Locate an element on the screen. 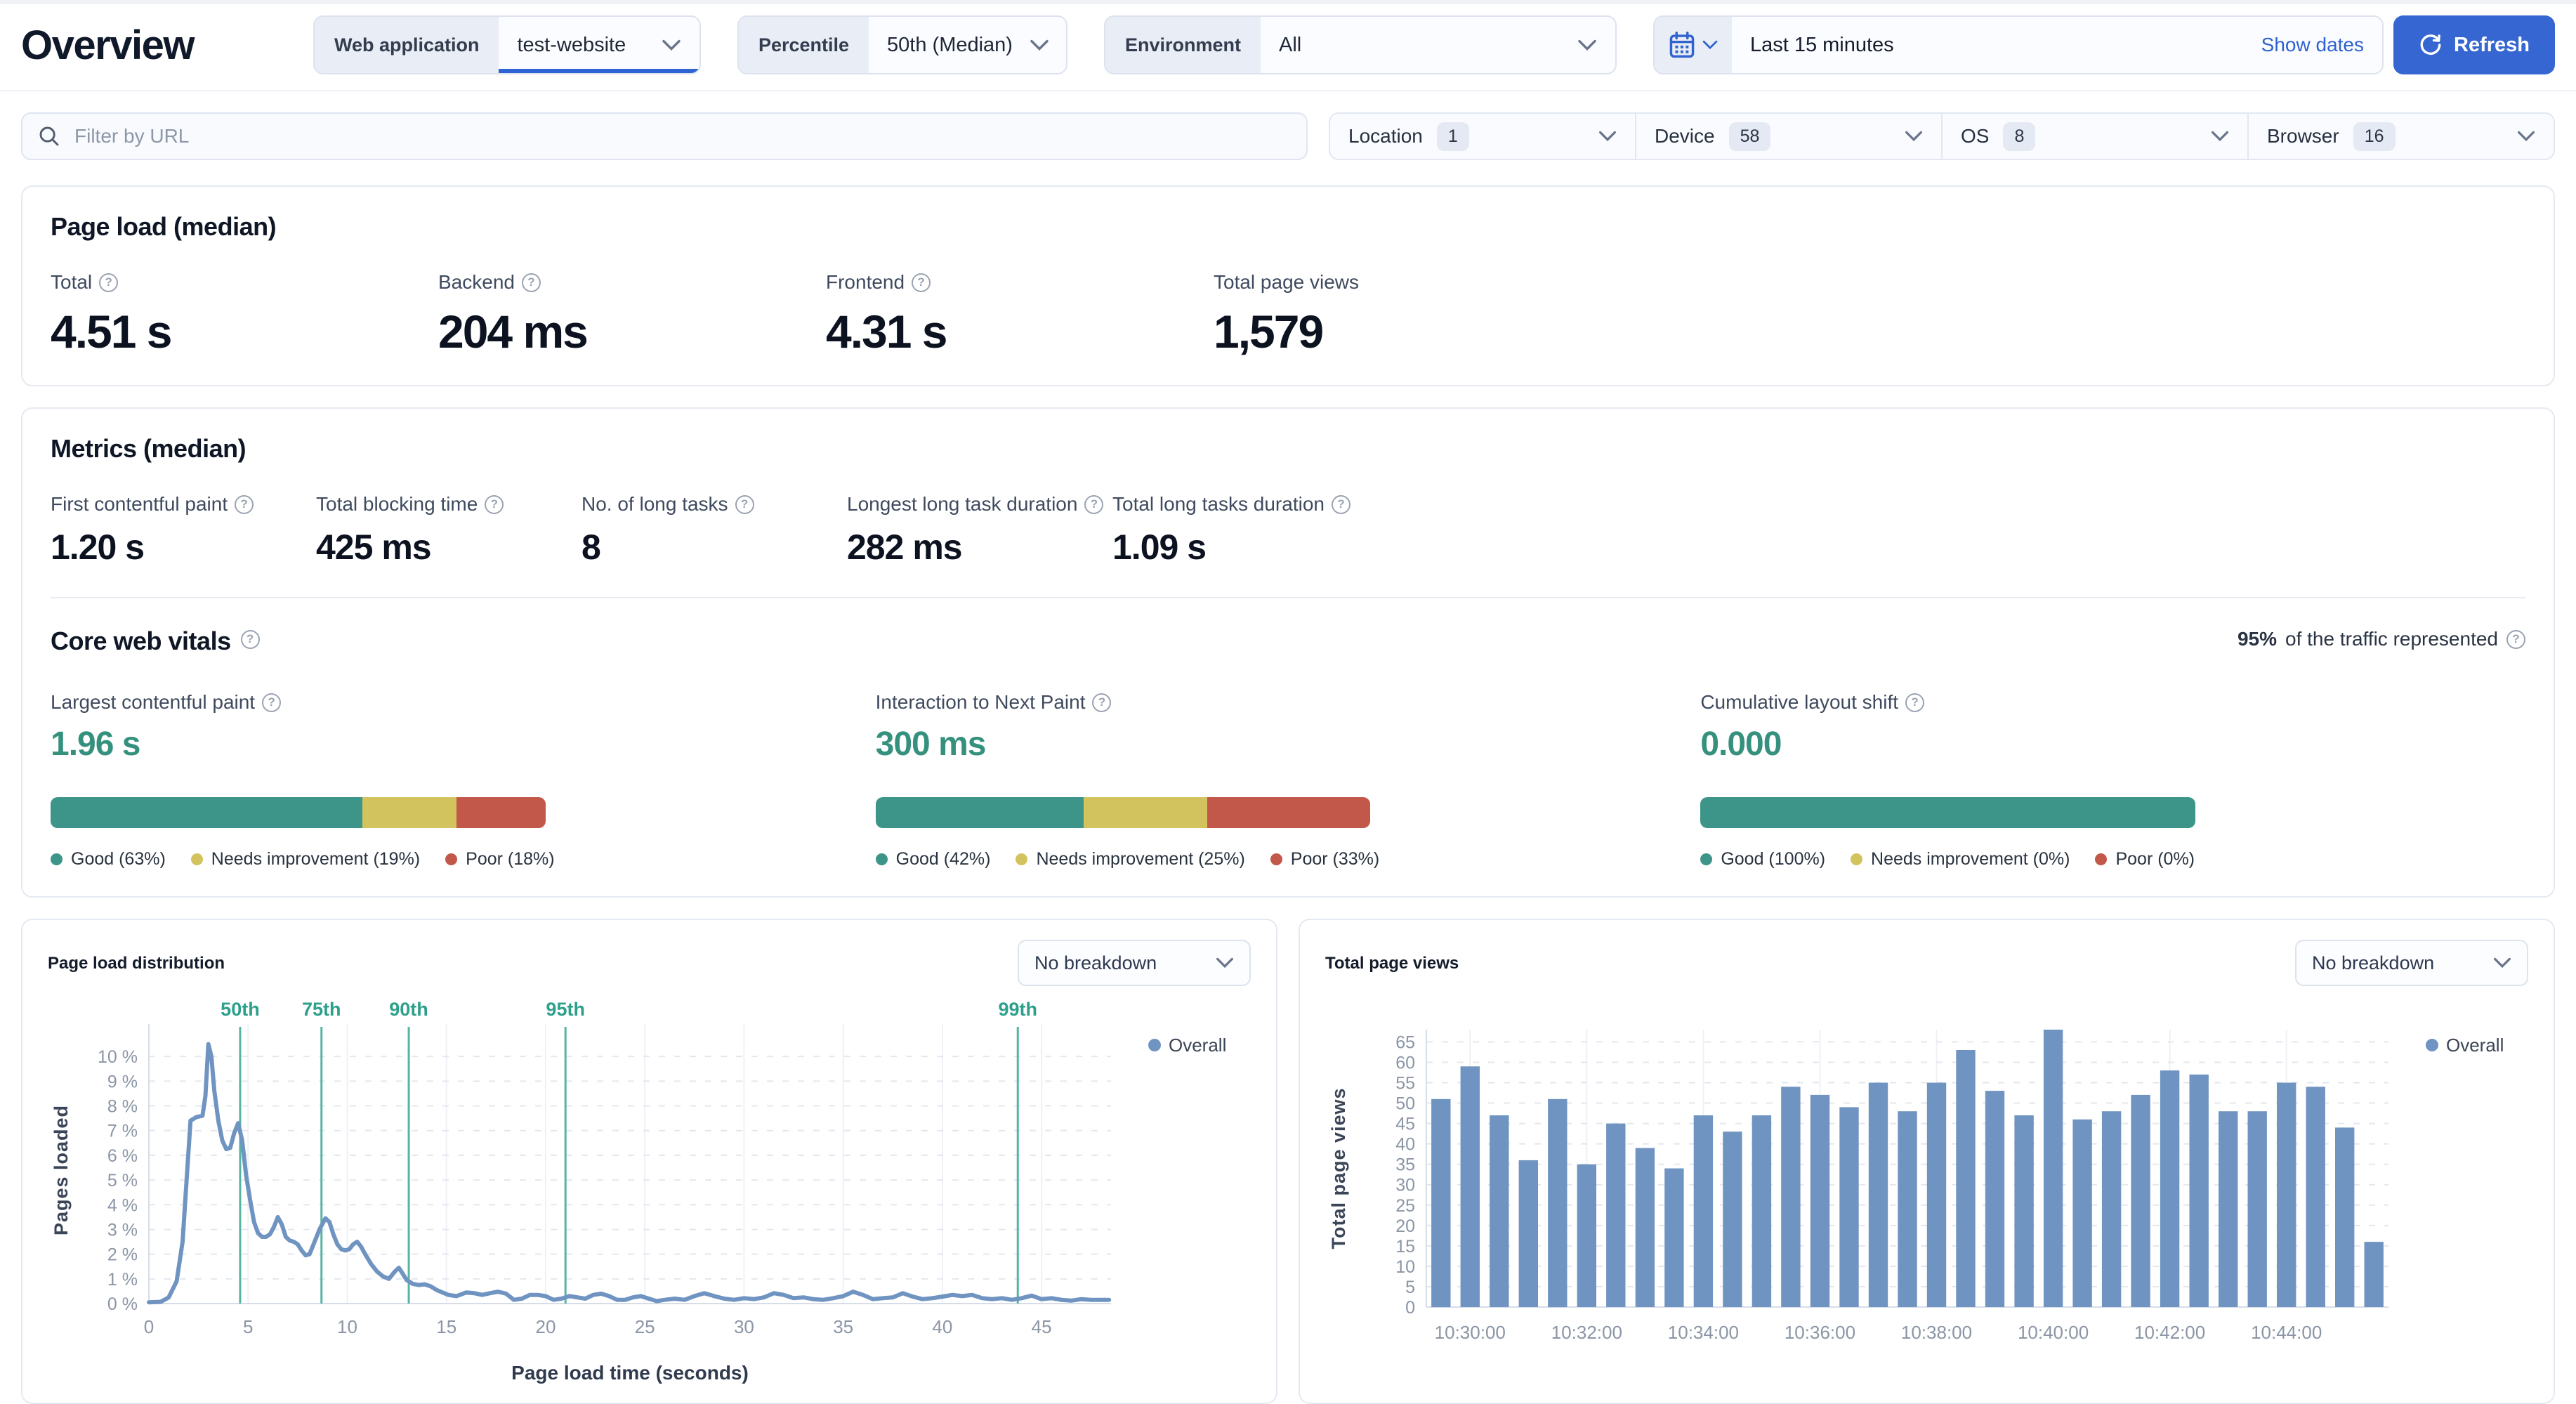 This screenshot has height=1404, width=2576. svg-text: 4 % is located at coordinates (122, 1205).